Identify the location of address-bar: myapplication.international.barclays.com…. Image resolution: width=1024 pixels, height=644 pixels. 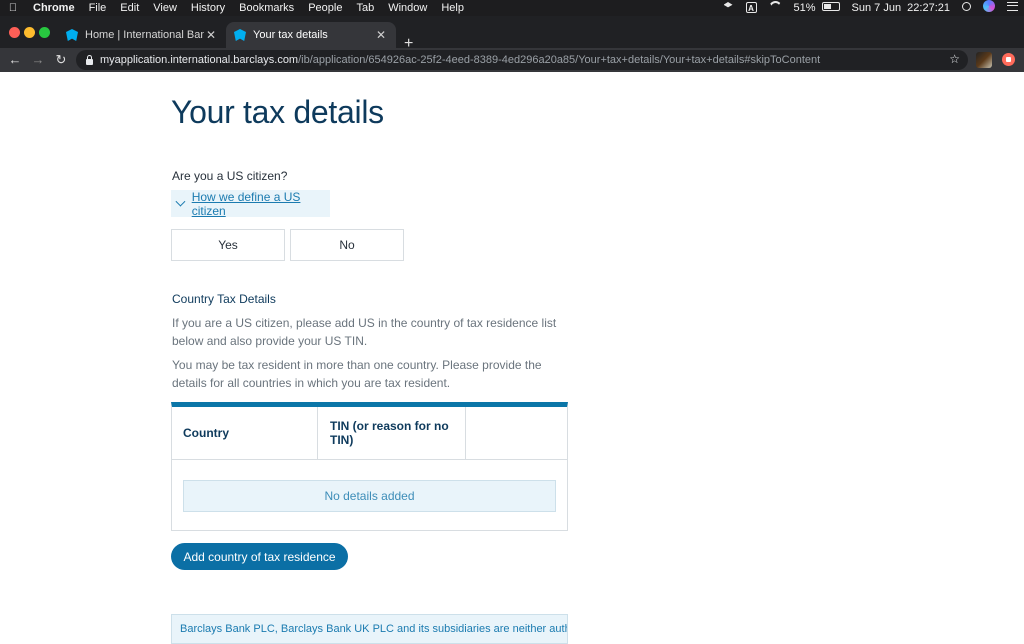
(522, 60).